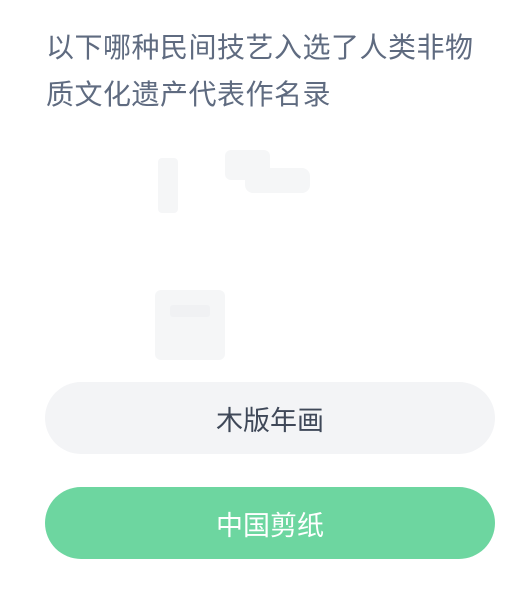 The image size is (520, 598). What do you see at coordinates (260, 71) in the screenshot?
I see `question-text: 以下哪种民间技艺入选了人类非物质文化遗产代表作名录` at bounding box center [260, 71].